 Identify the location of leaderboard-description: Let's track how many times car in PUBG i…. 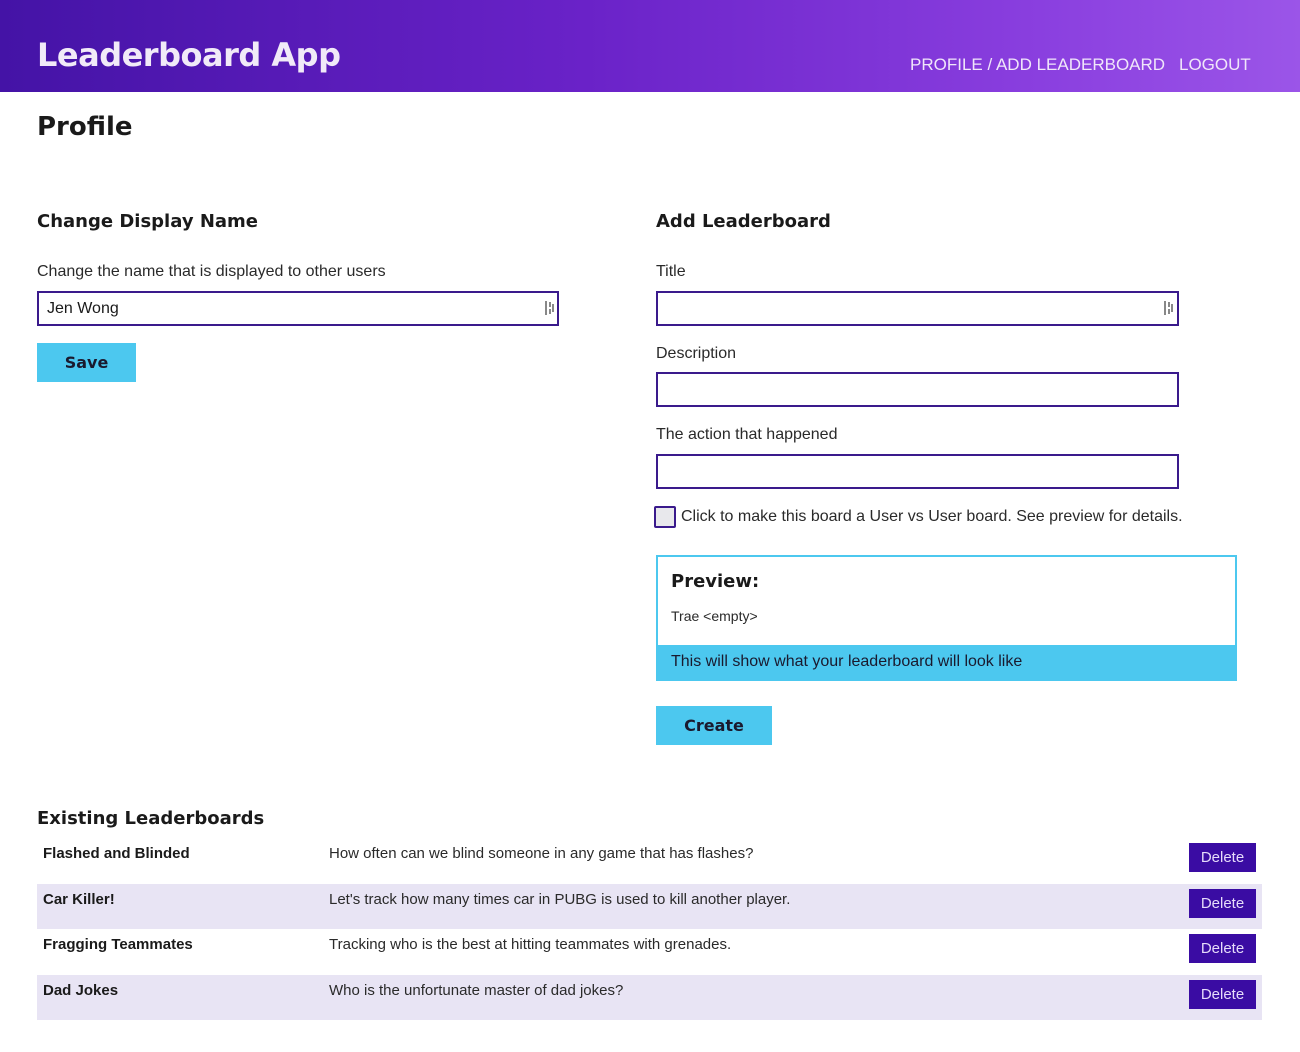
(560, 899).